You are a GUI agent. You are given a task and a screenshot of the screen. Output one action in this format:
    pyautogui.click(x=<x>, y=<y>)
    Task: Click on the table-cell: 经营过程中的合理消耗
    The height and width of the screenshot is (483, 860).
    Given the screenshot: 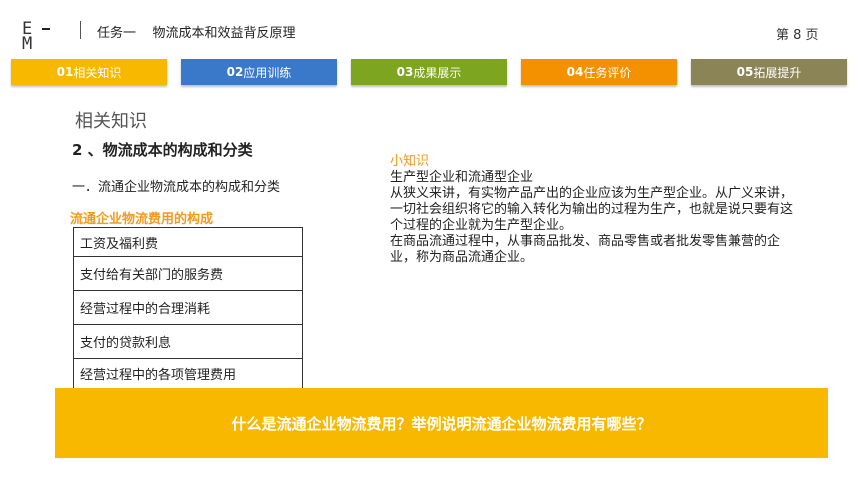 What is the action you would take?
    pyautogui.click(x=188, y=307)
    